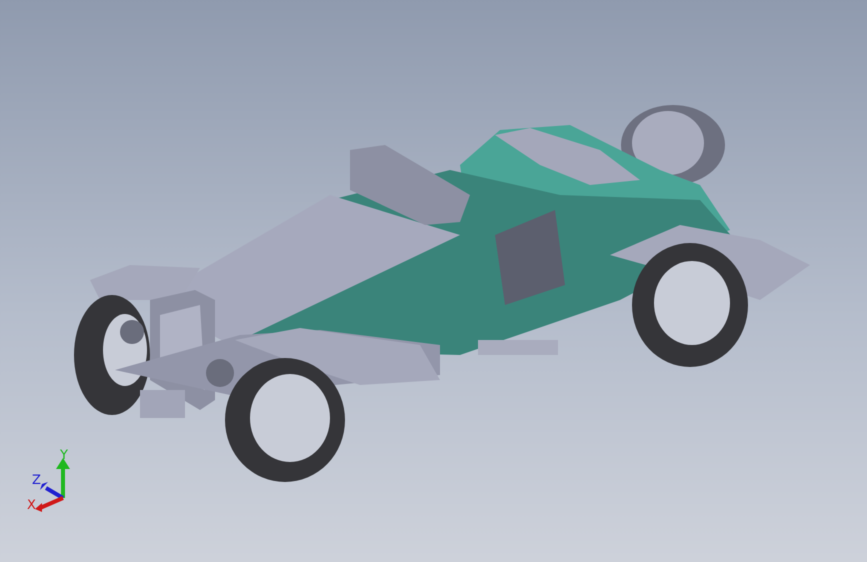  What do you see at coordinates (64, 455) in the screenshot?
I see `axis-label: Y` at bounding box center [64, 455].